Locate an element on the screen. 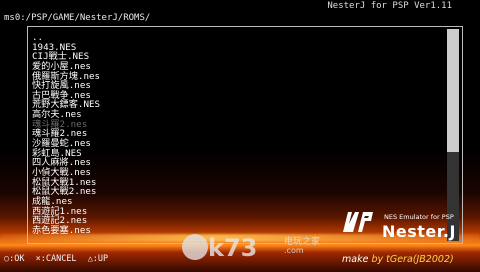 The image size is (480, 272). watermark-badge-icon is located at coordinates (195, 247).